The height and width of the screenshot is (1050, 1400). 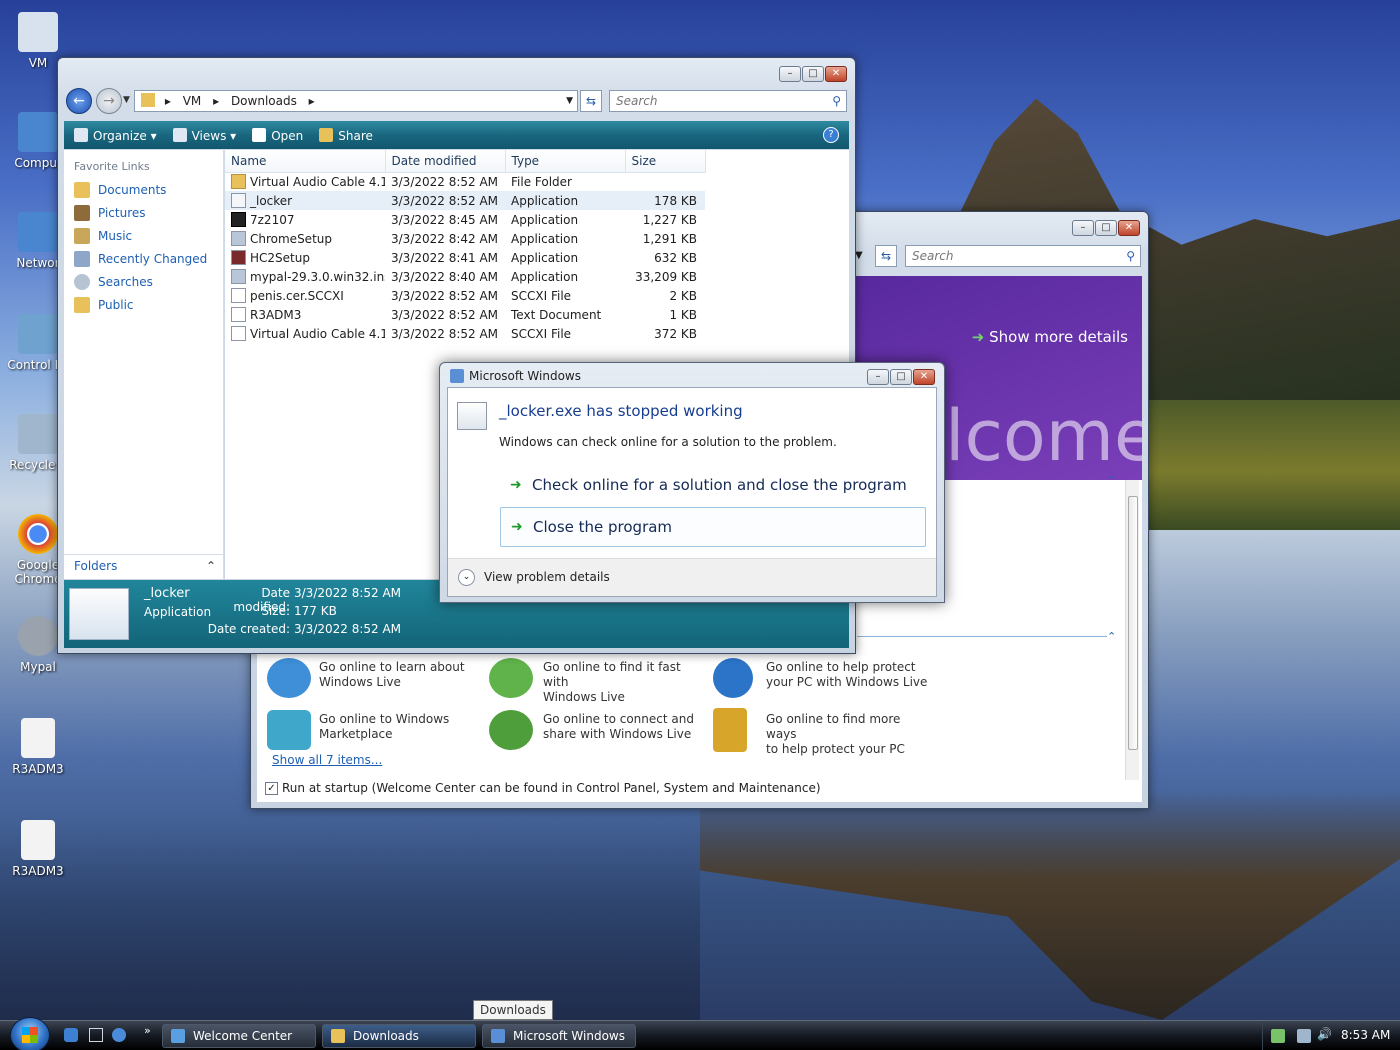 I want to click on back-arrow-icon: ←, so click(x=79, y=101).